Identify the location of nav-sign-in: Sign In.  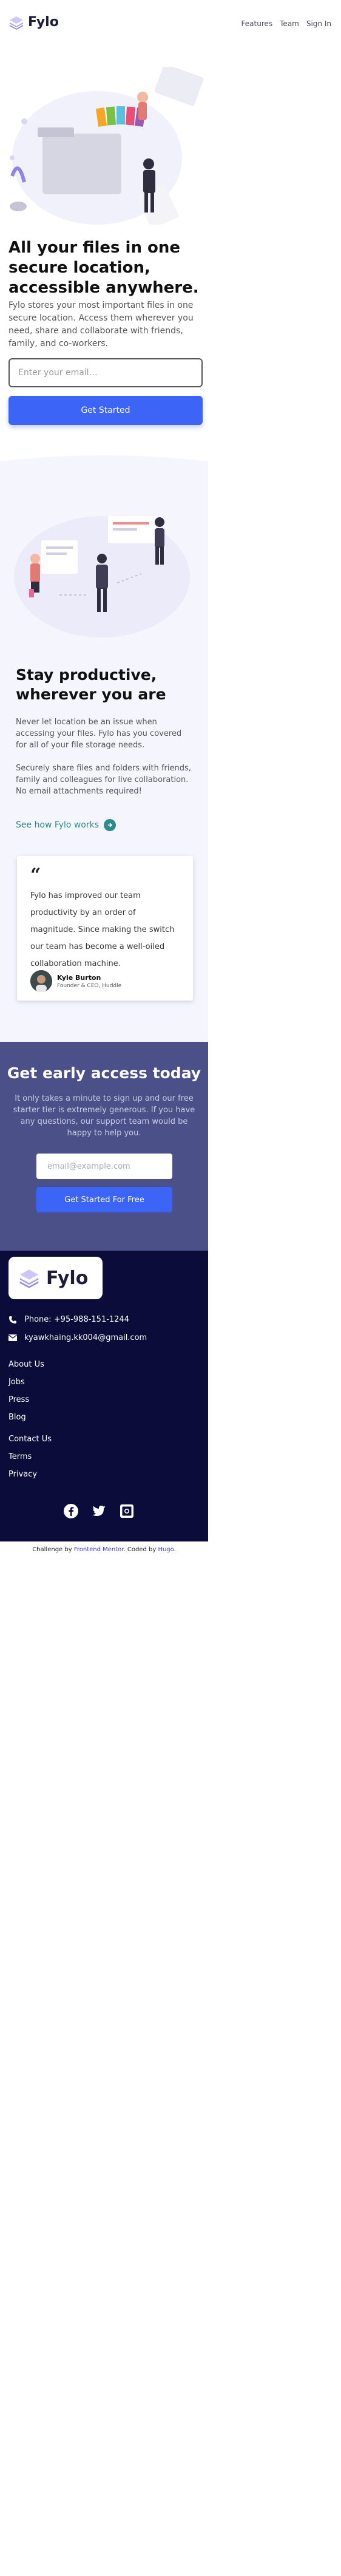
(319, 23).